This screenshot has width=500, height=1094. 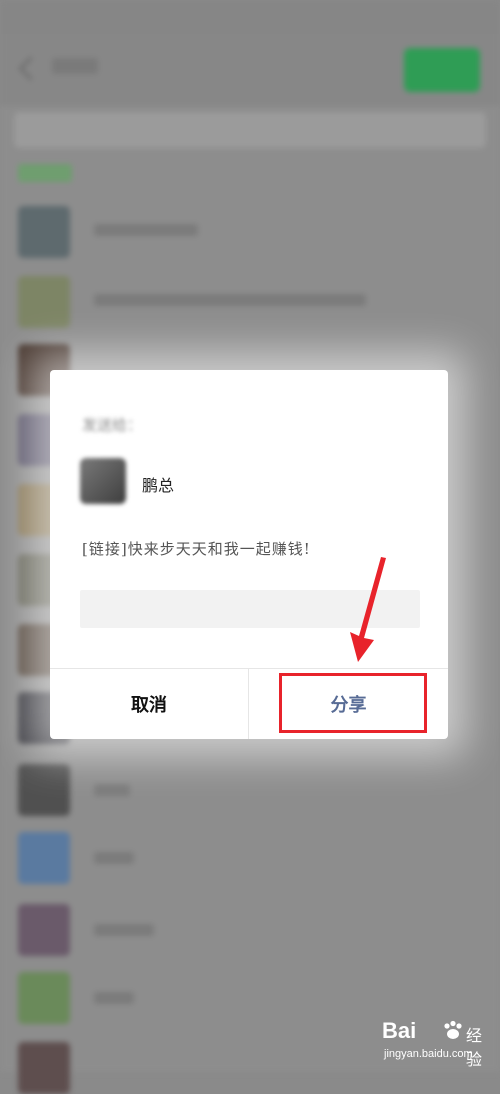 I want to click on dialog-title: 发送给：, so click(x=112, y=425).